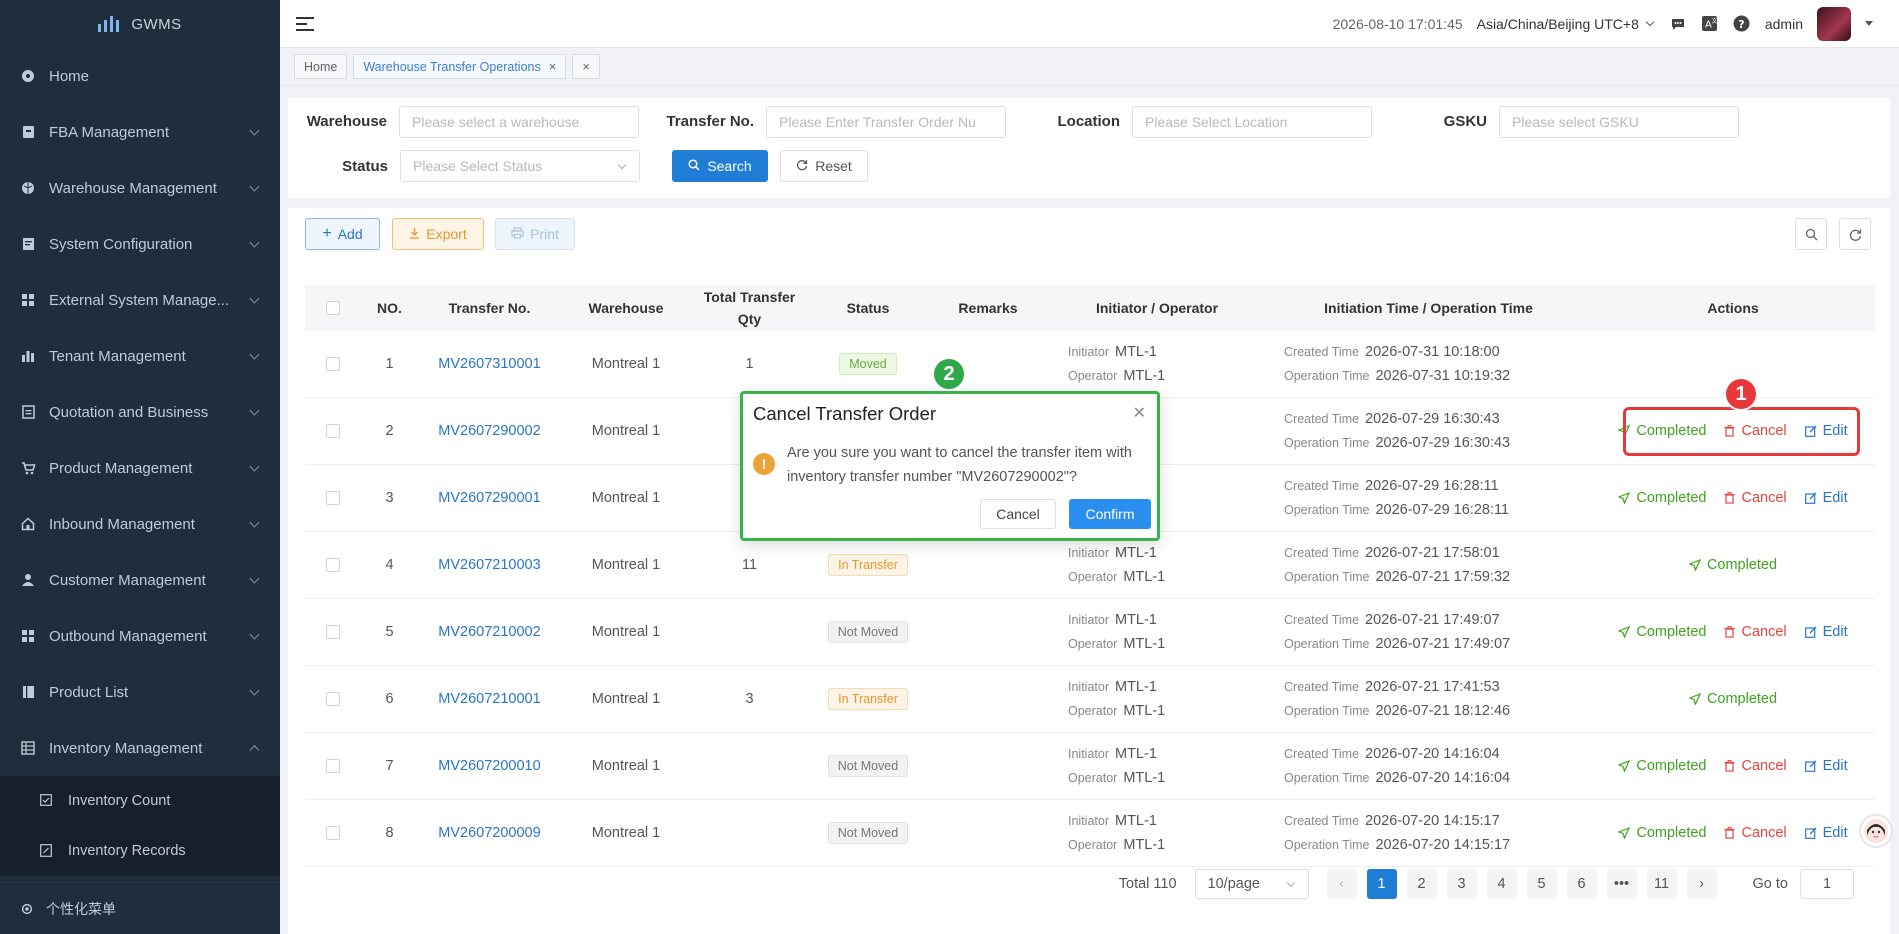 This screenshot has width=1899, height=934. I want to click on warehouse-select: Please select a warehouse, so click(519, 122).